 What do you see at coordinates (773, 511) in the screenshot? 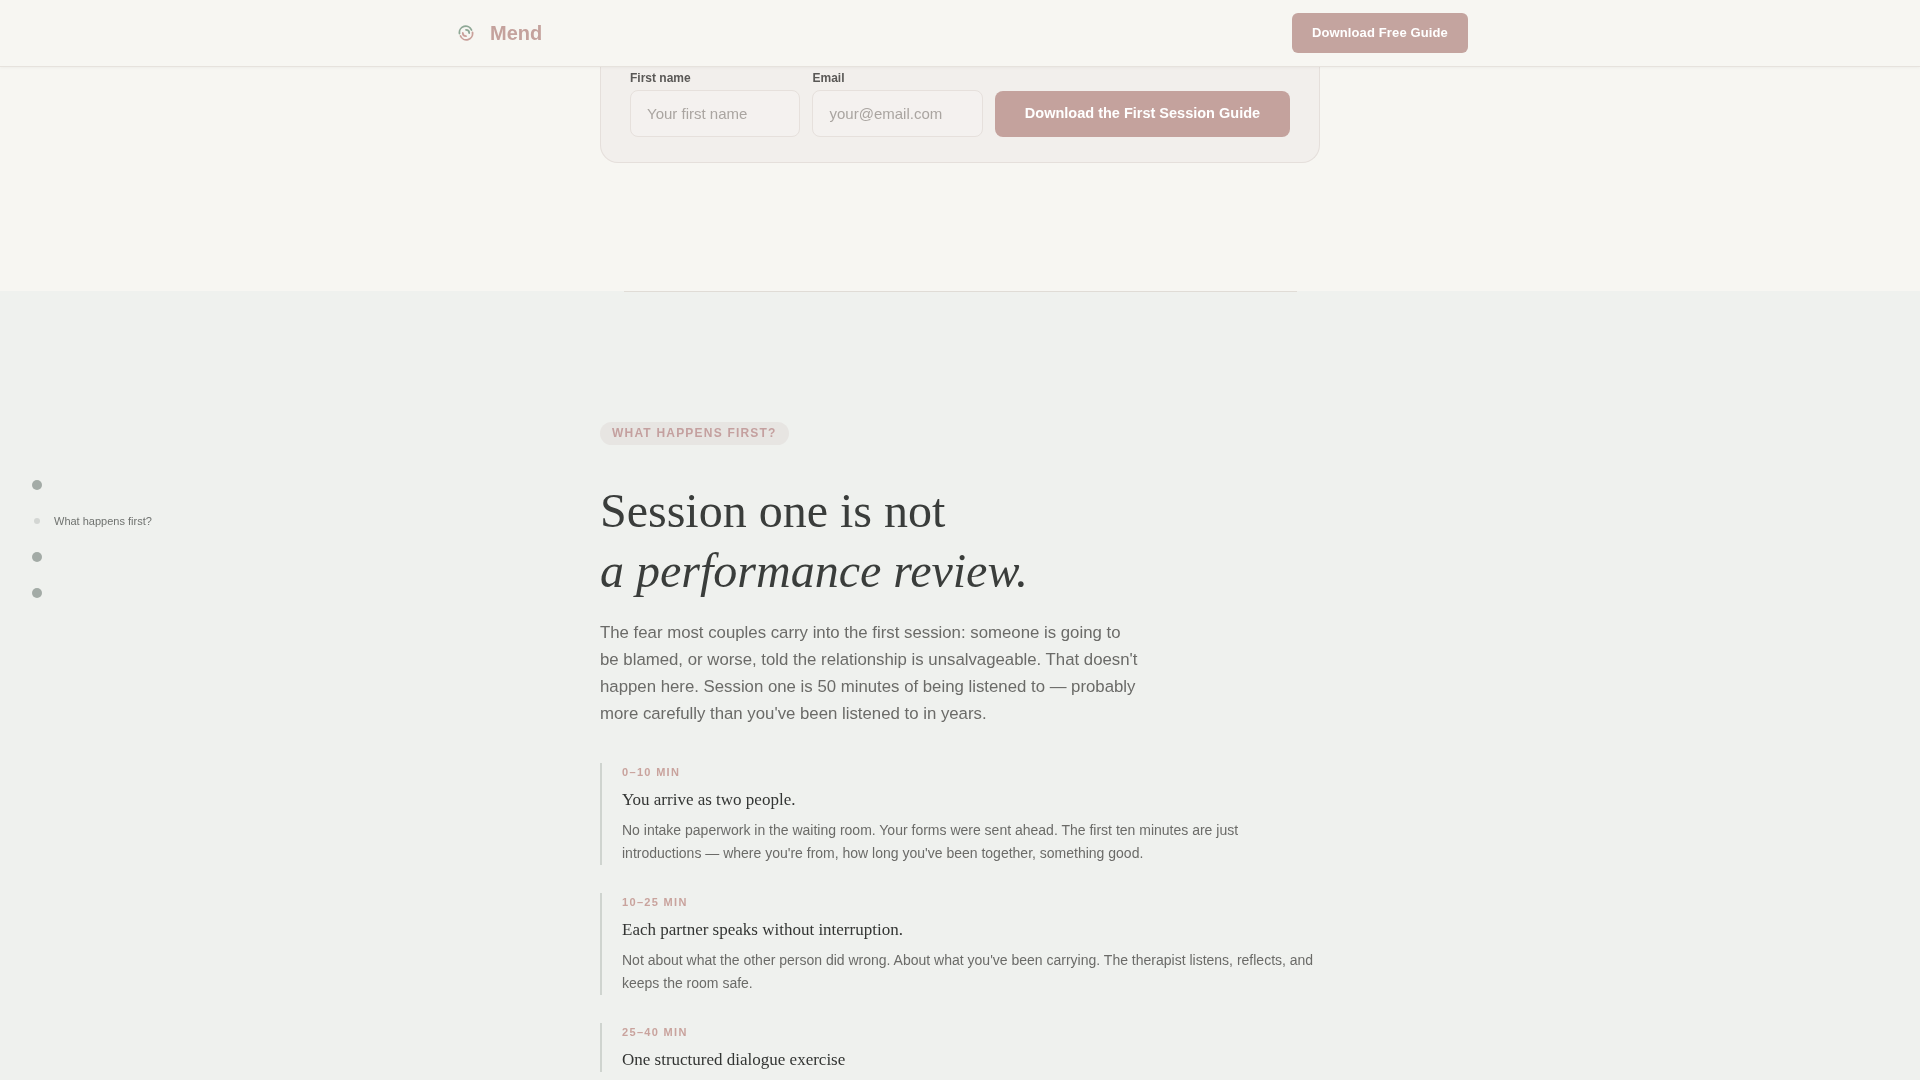
I see `section-heading: Session one is not` at bounding box center [773, 511].